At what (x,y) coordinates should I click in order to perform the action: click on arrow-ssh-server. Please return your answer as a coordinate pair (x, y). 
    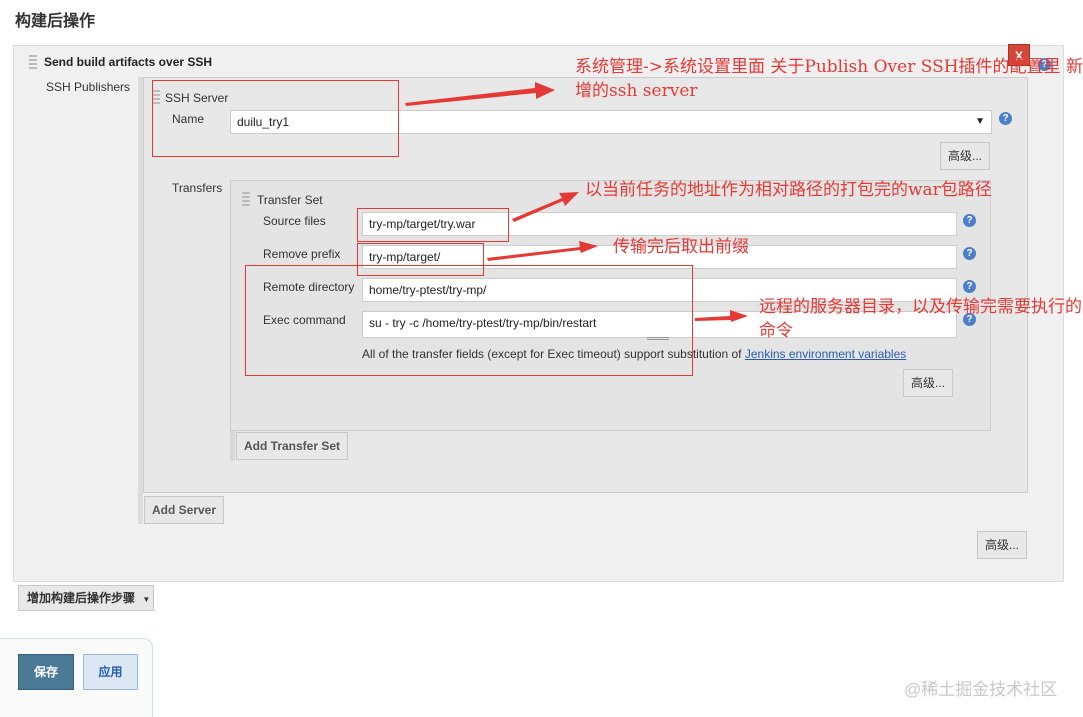
    Looking at the image, I should click on (480, 94).